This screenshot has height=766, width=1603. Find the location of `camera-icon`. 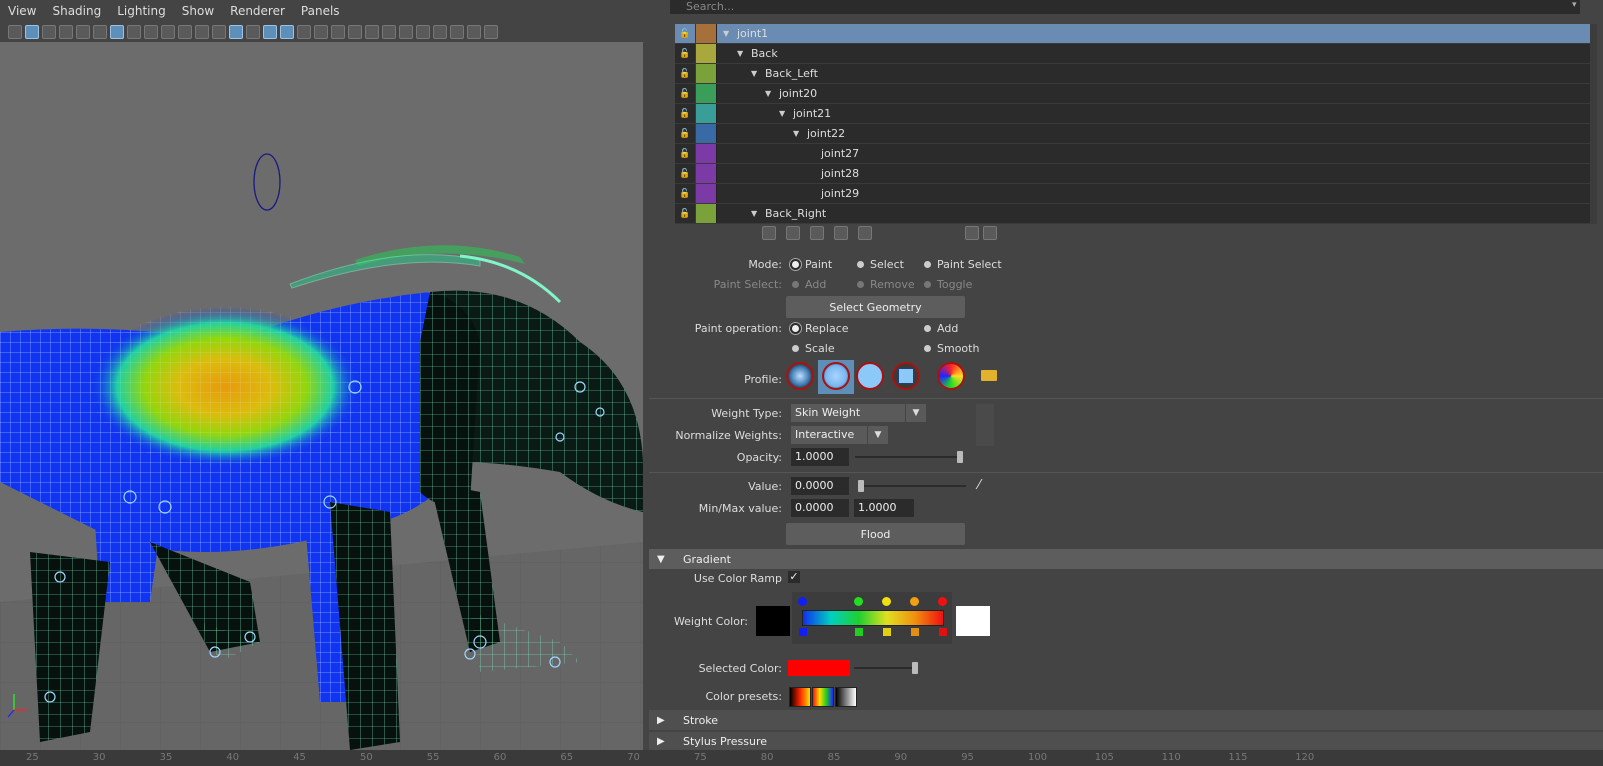

camera-icon is located at coordinates (15, 32).